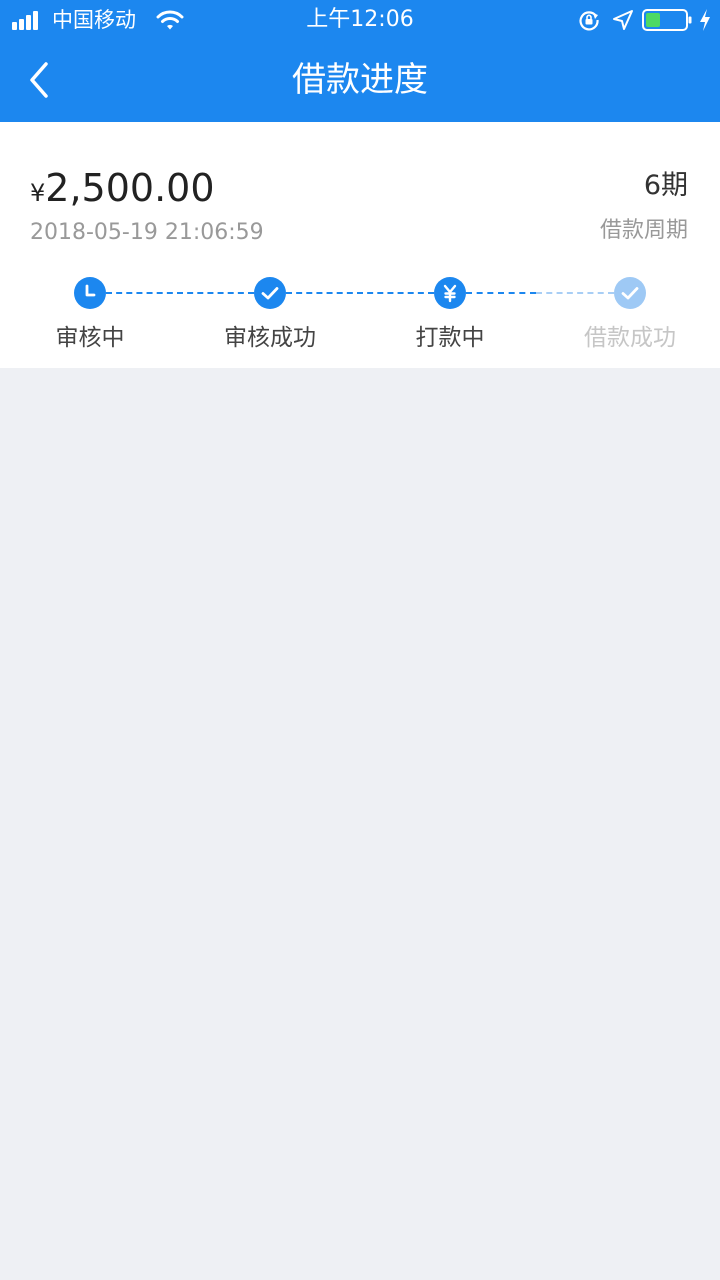 The height and width of the screenshot is (1280, 720). Describe the element at coordinates (705, 20) in the screenshot. I see `charging-icon` at that location.